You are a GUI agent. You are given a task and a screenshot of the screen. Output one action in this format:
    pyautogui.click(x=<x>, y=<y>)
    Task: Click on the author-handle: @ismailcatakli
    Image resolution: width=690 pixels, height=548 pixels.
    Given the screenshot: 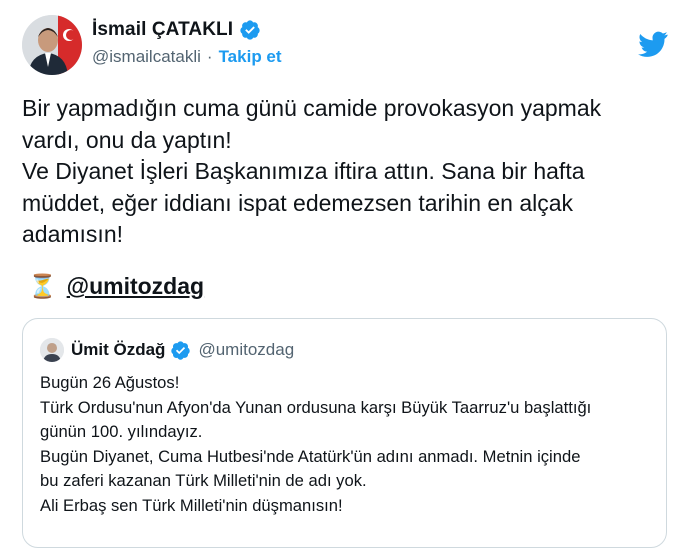 What is the action you would take?
    pyautogui.click(x=146, y=57)
    